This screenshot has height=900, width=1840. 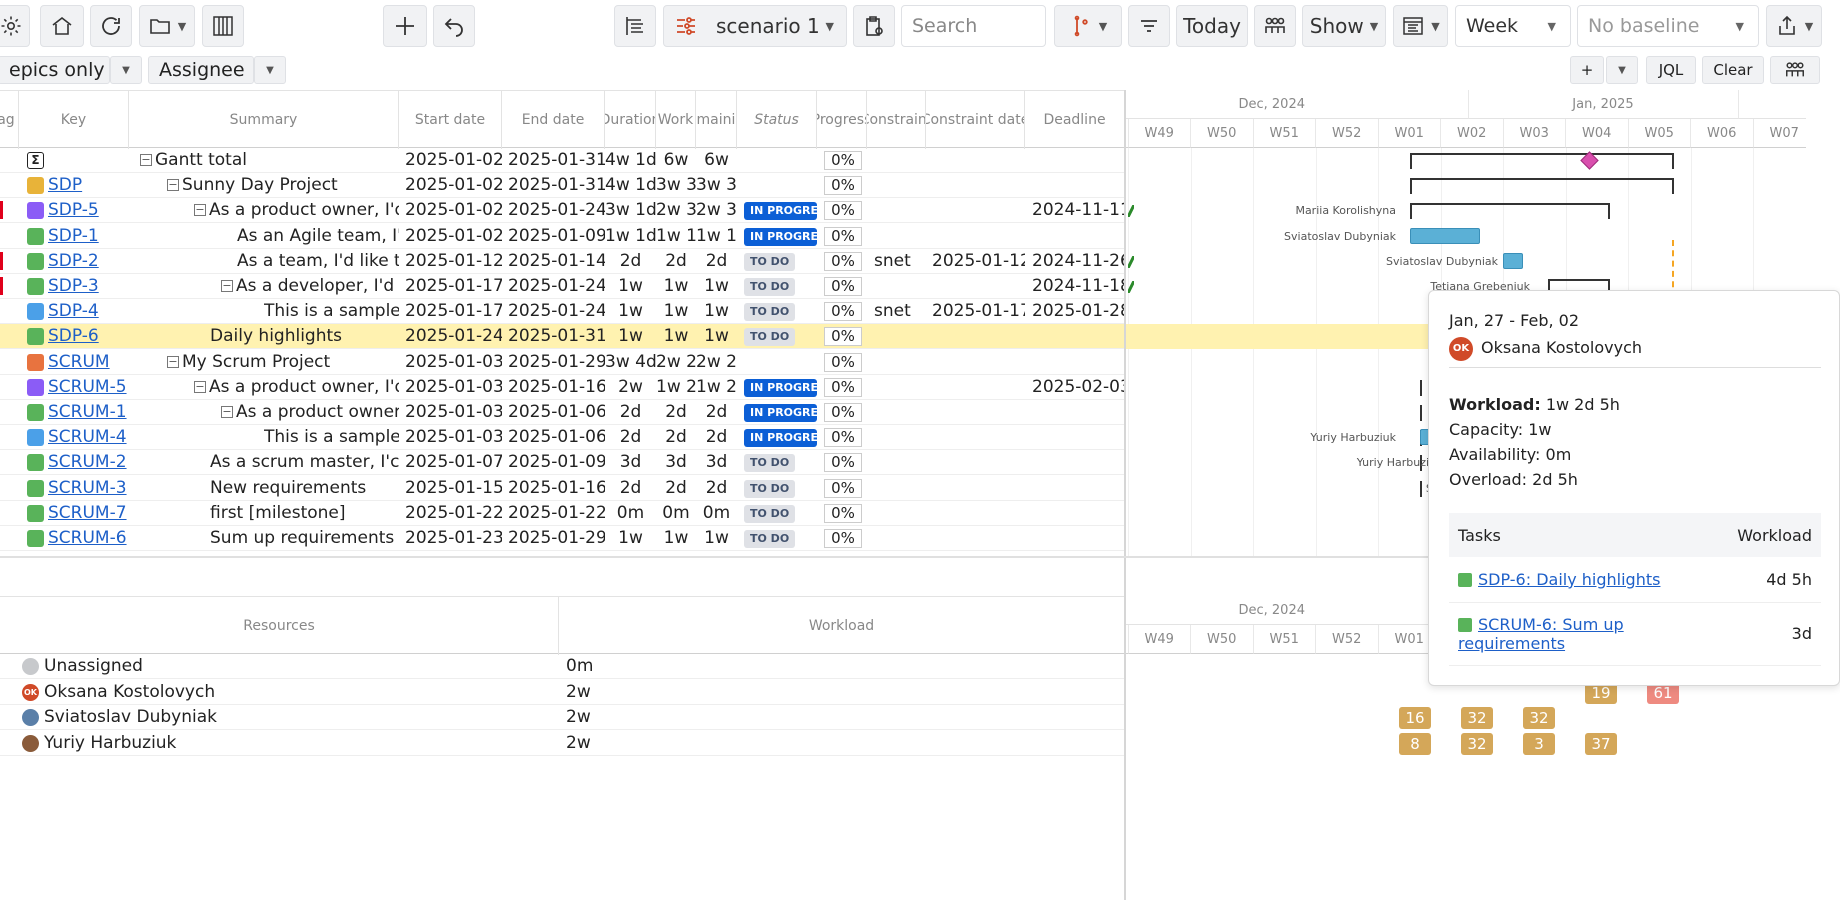 I want to click on issue-key-link: SCRUM, so click(x=79, y=362).